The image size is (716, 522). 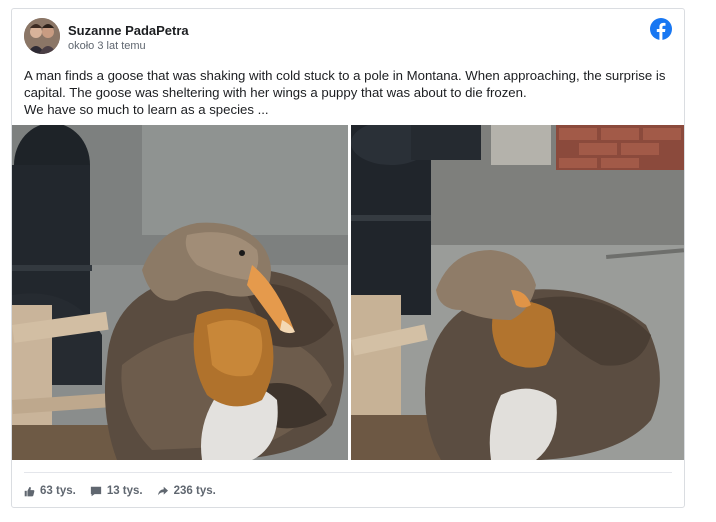 What do you see at coordinates (29, 491) in the screenshot?
I see `thumbs-up-icon` at bounding box center [29, 491].